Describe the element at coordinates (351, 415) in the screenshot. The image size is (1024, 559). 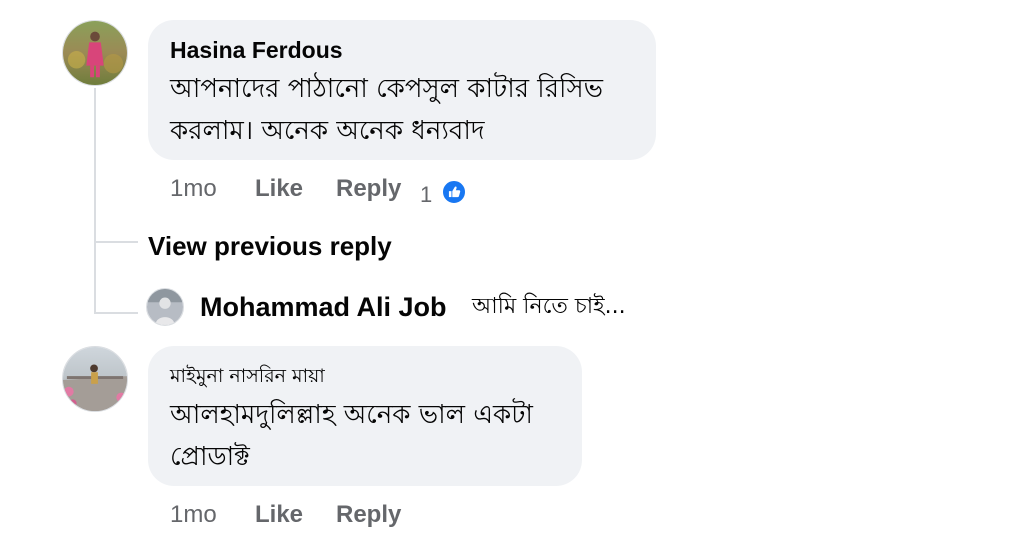
I see `comment-text: আলহামদুলিল্লাহ অনেক ভাল একটা` at that location.